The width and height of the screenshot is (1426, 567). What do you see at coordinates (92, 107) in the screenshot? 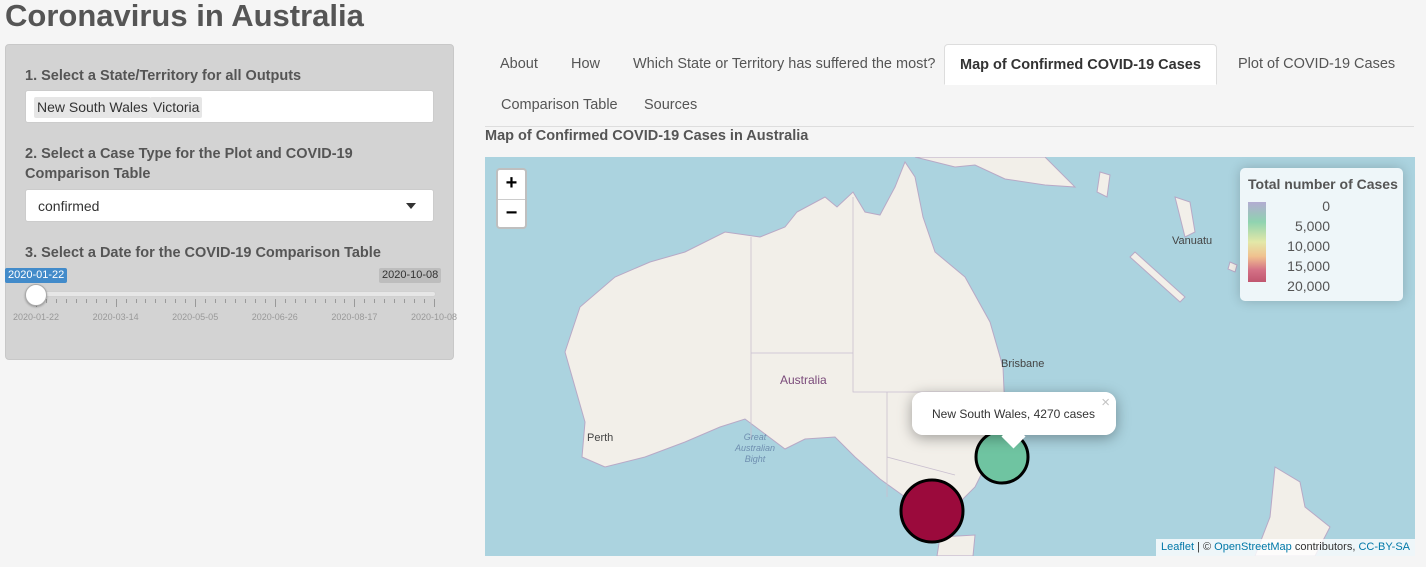
I see `state-chip-nsw: New South Wales` at bounding box center [92, 107].